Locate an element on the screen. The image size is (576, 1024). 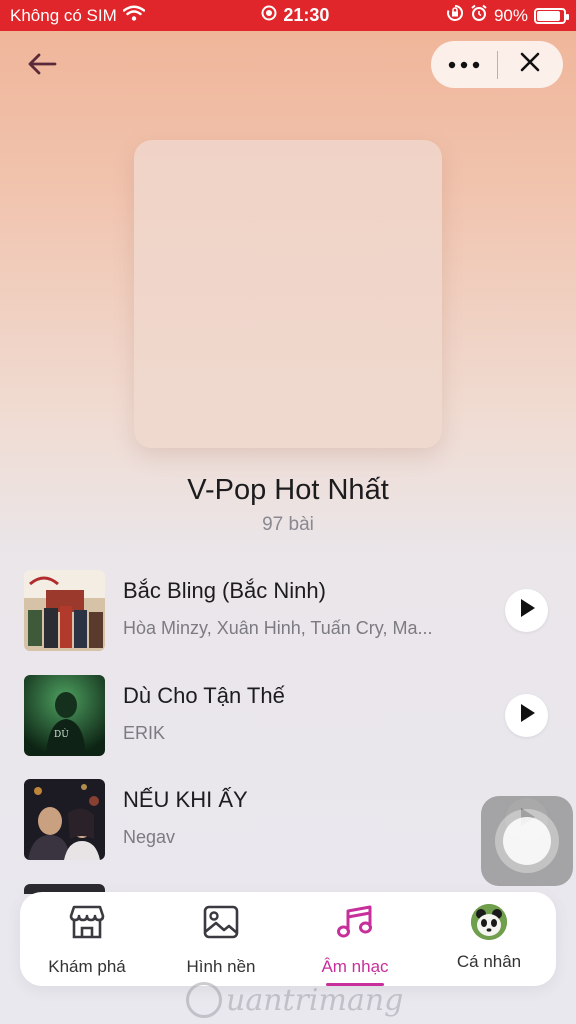
song-artist: ERIK is located at coordinates (144, 733).